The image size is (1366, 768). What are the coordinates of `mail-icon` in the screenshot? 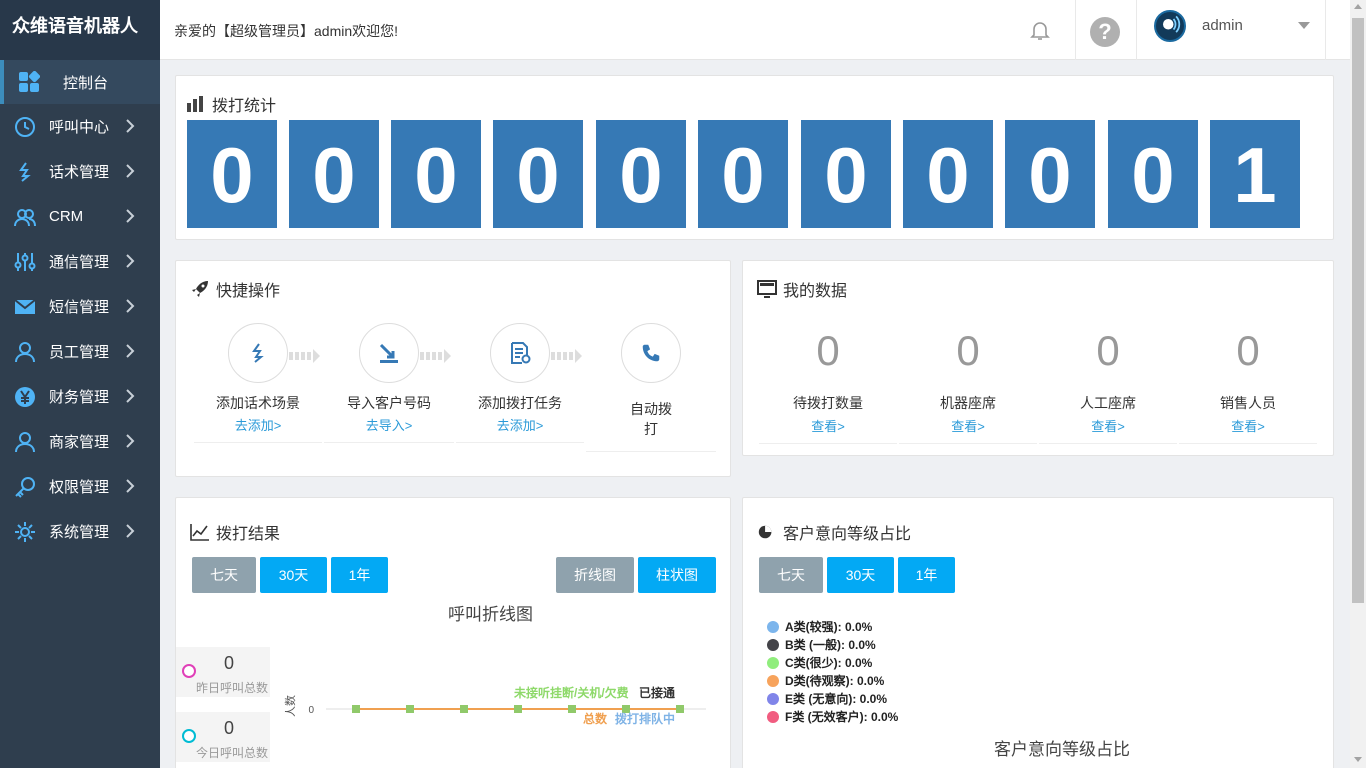 It's located at (25, 307).